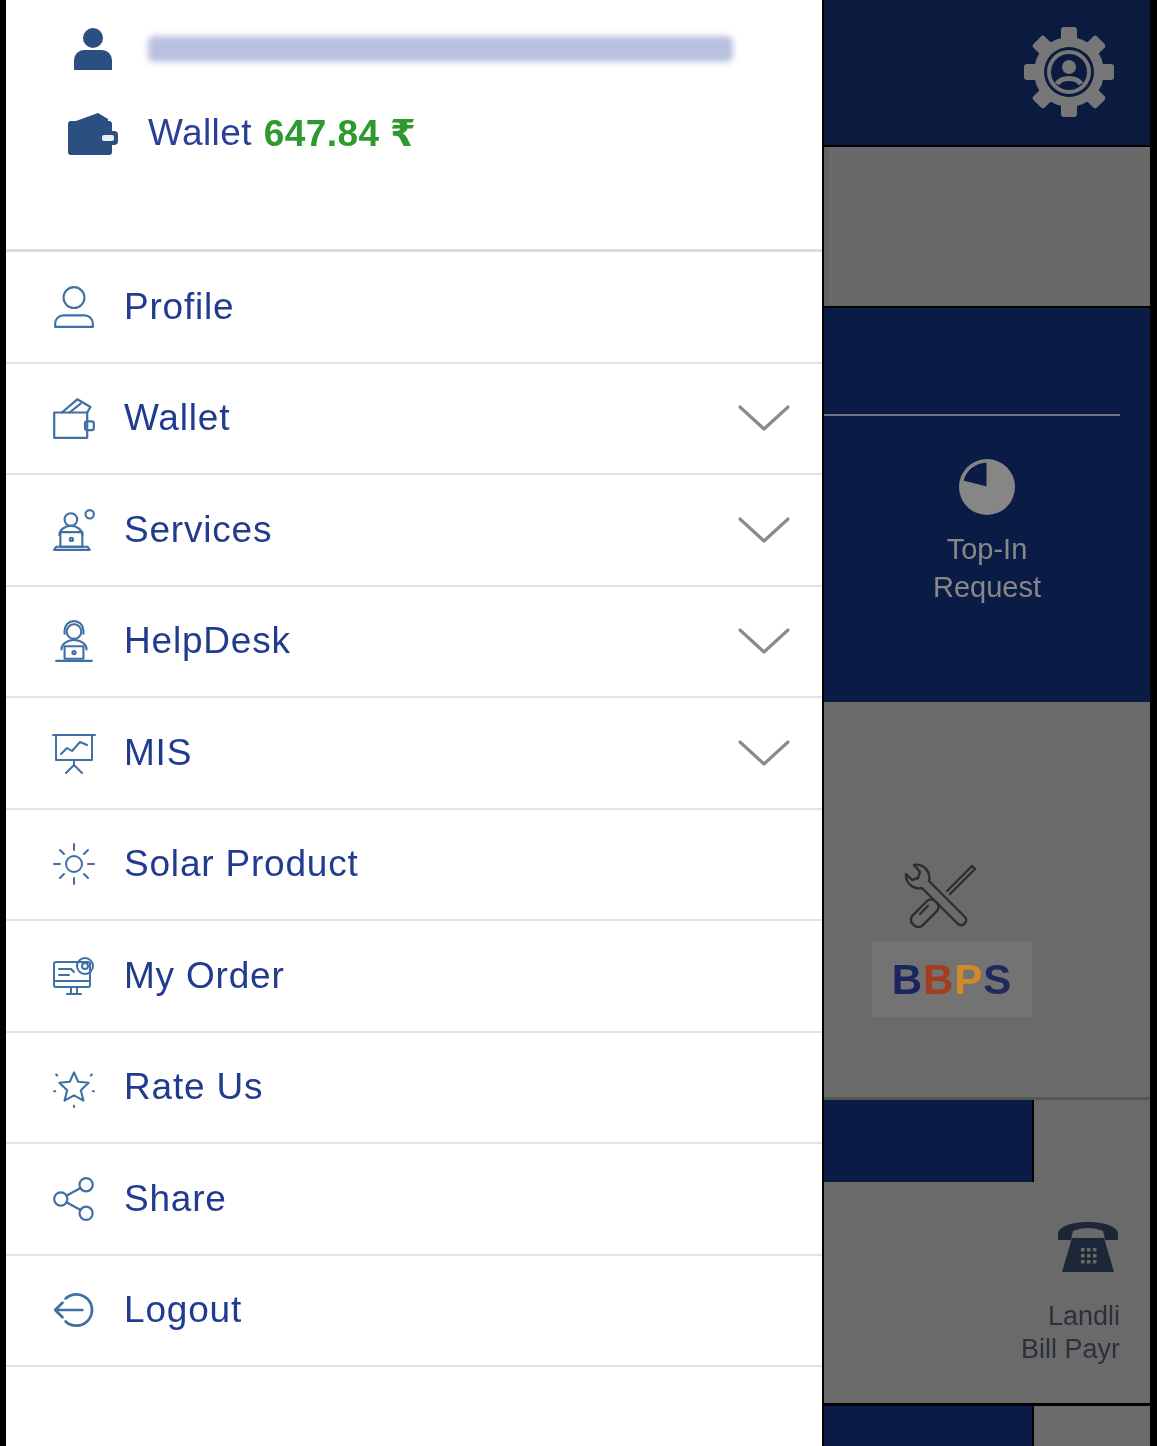 This screenshot has height=1446, width=1157. What do you see at coordinates (414, 1088) in the screenshot?
I see `menu-item: Rate Us` at bounding box center [414, 1088].